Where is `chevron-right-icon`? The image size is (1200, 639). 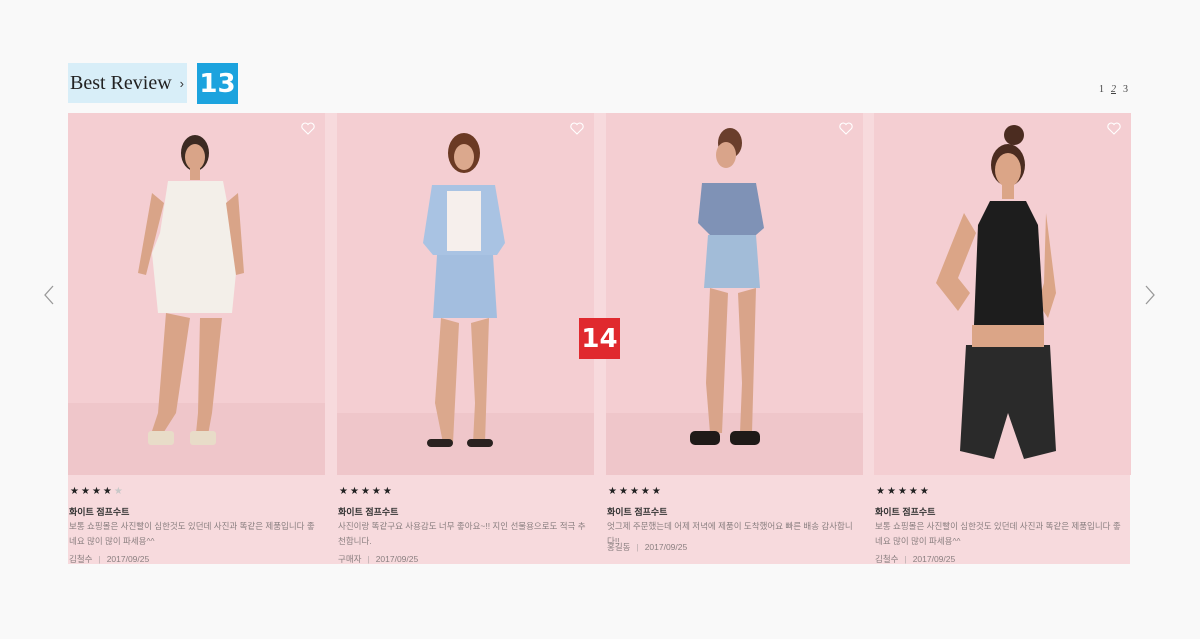 chevron-right-icon is located at coordinates (1150, 295).